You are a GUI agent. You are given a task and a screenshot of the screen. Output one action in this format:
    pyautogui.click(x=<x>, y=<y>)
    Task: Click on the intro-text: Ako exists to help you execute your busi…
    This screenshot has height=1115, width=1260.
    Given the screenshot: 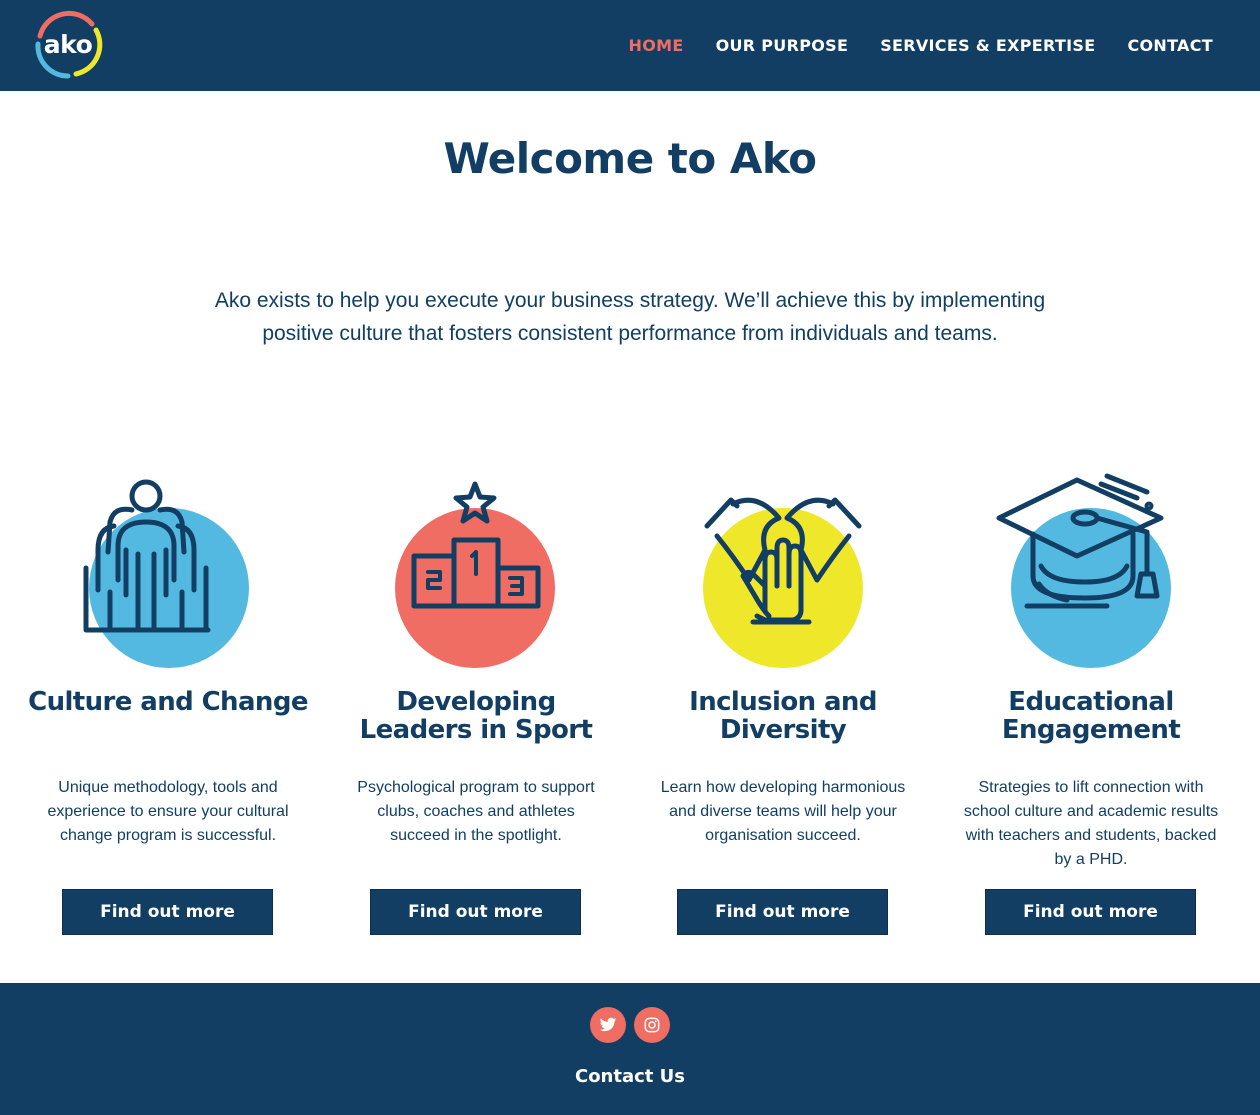 What is the action you would take?
    pyautogui.click(x=630, y=317)
    